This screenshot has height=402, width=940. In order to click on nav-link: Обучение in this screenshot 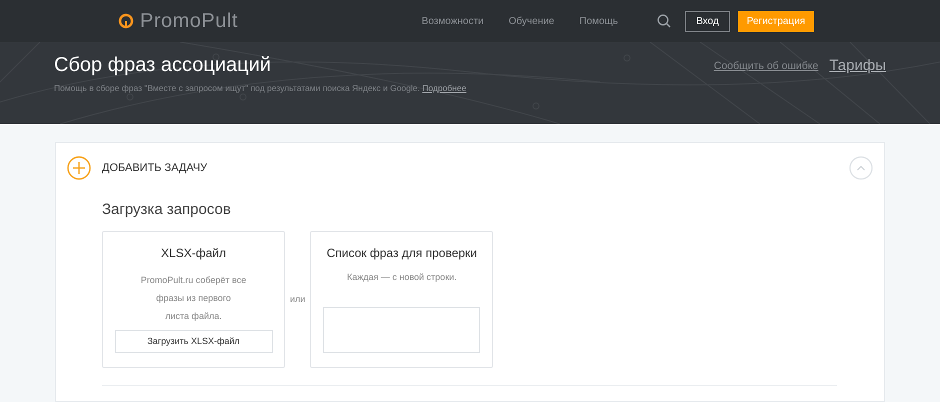, I will do `click(531, 21)`.